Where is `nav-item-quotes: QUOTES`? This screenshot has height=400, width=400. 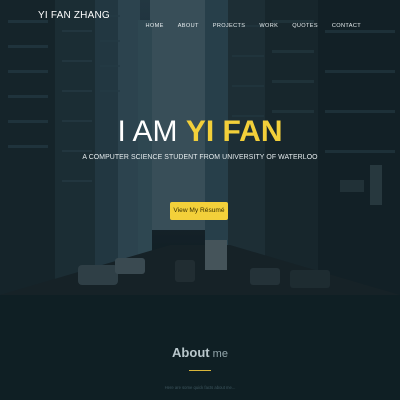 nav-item-quotes: QUOTES is located at coordinates (305, 23).